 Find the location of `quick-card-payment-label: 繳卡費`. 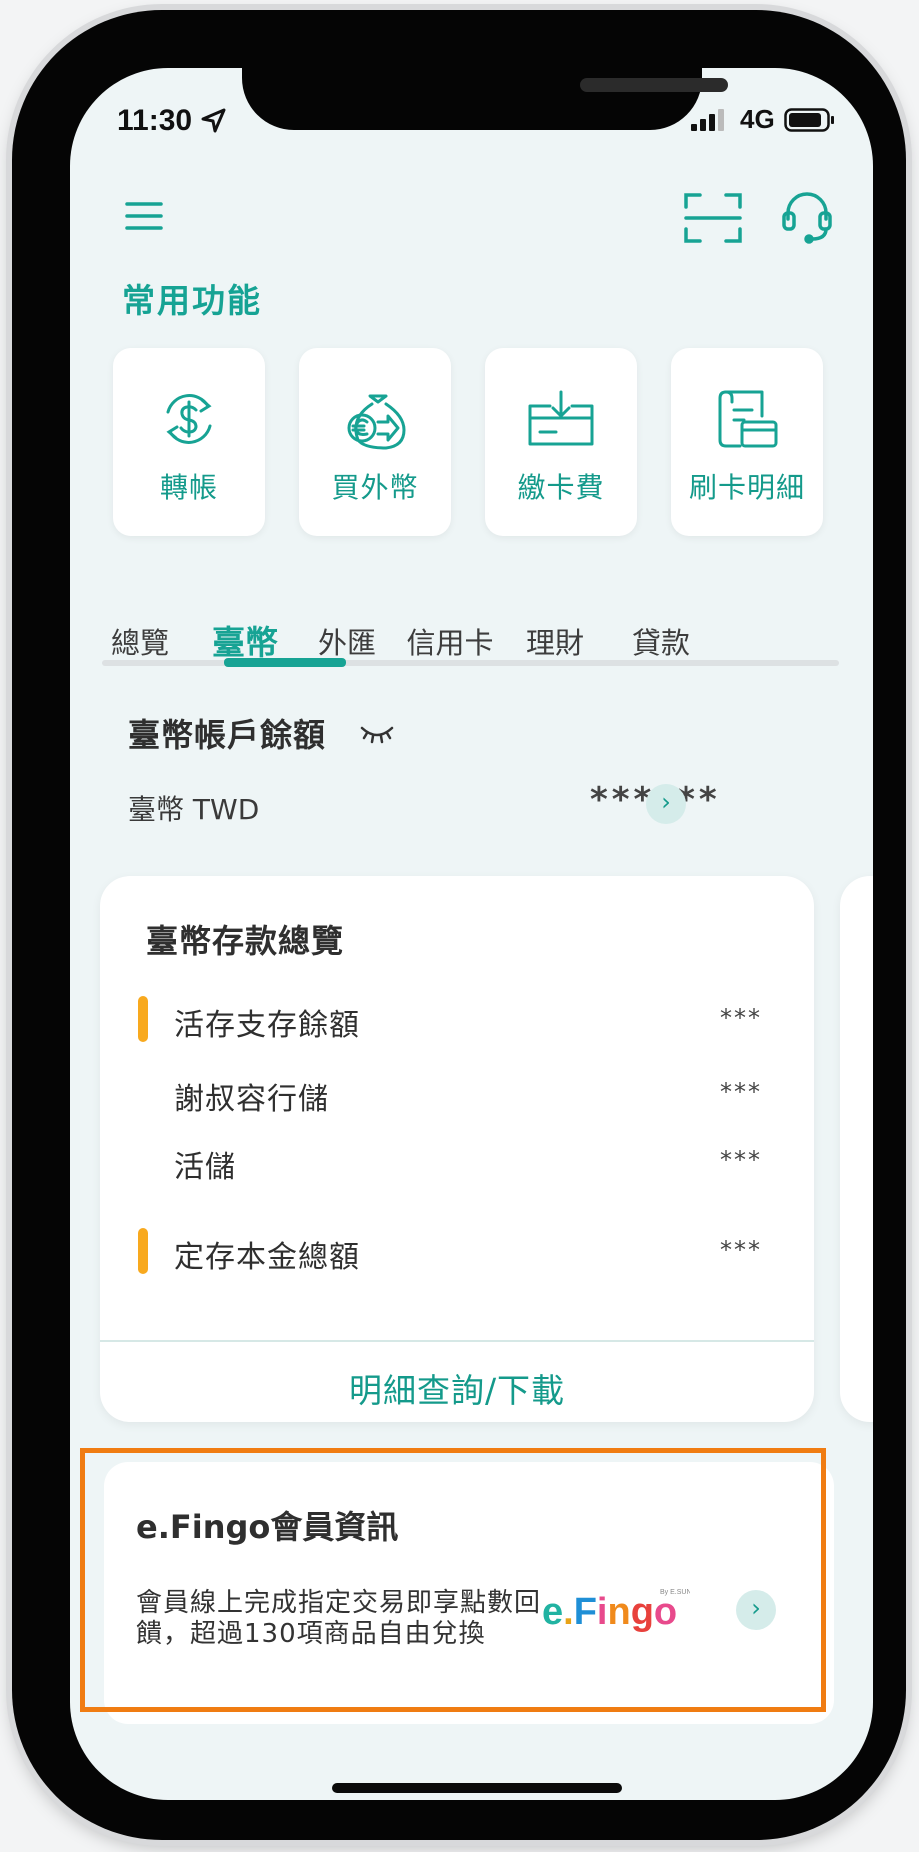

quick-card-payment-label: 繳卡費 is located at coordinates (561, 487).